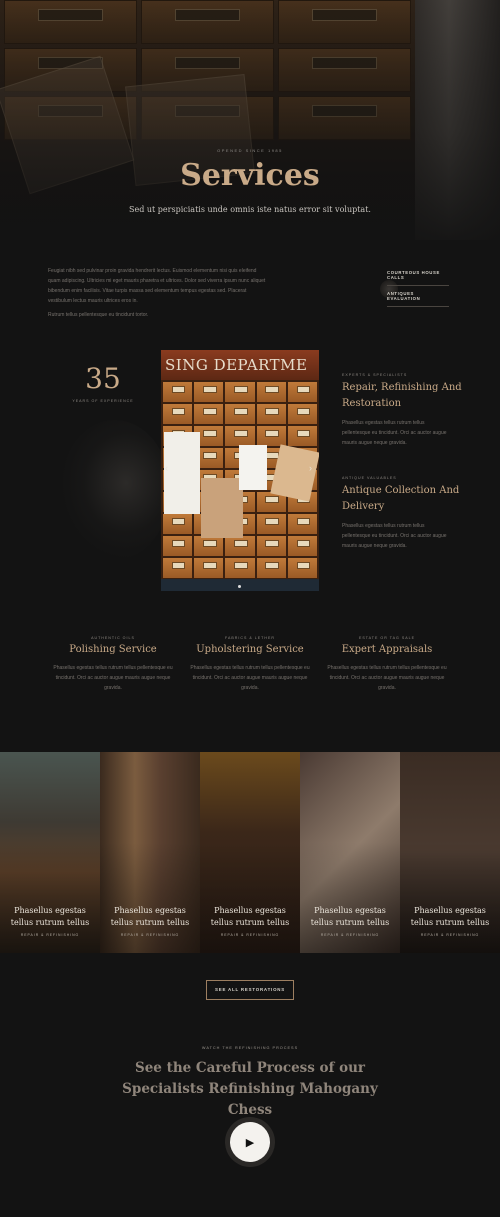  What do you see at coordinates (401, 498) in the screenshot?
I see `service-title: Antique Collection And Delivery` at bounding box center [401, 498].